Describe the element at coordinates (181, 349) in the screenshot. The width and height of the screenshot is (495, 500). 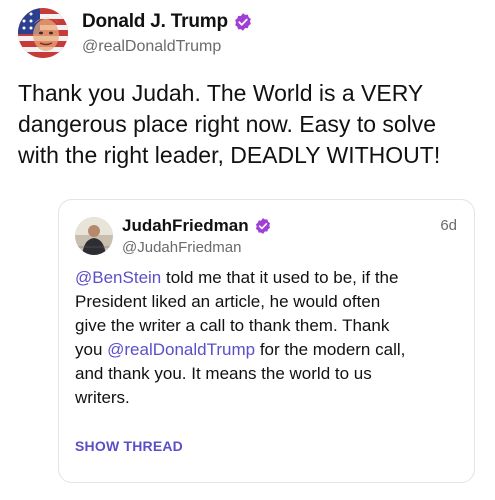
I see `mention-link: @realDonaldTrump` at that location.